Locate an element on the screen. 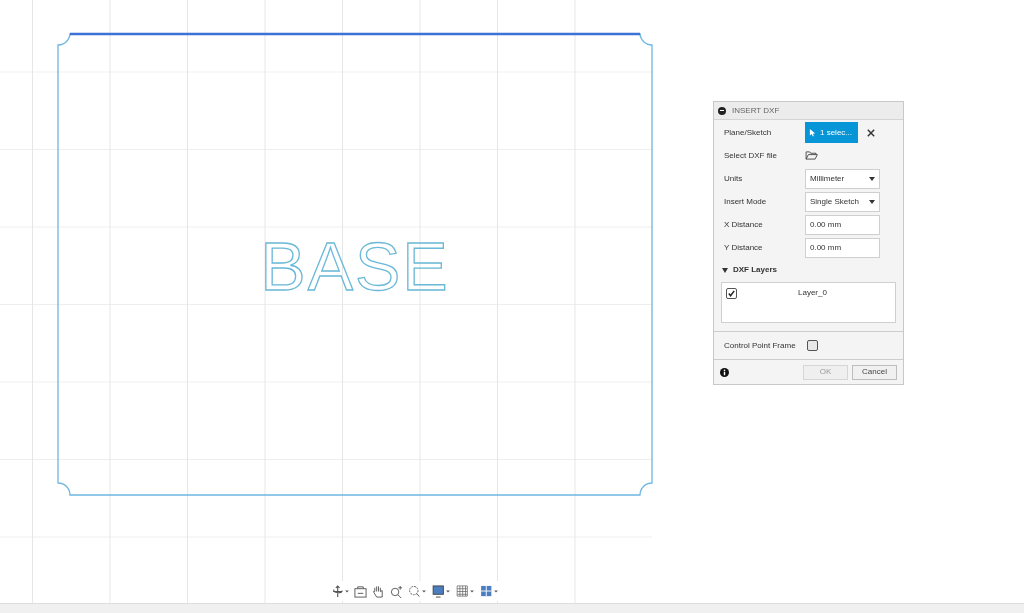  folder-icon is located at coordinates (811, 155).